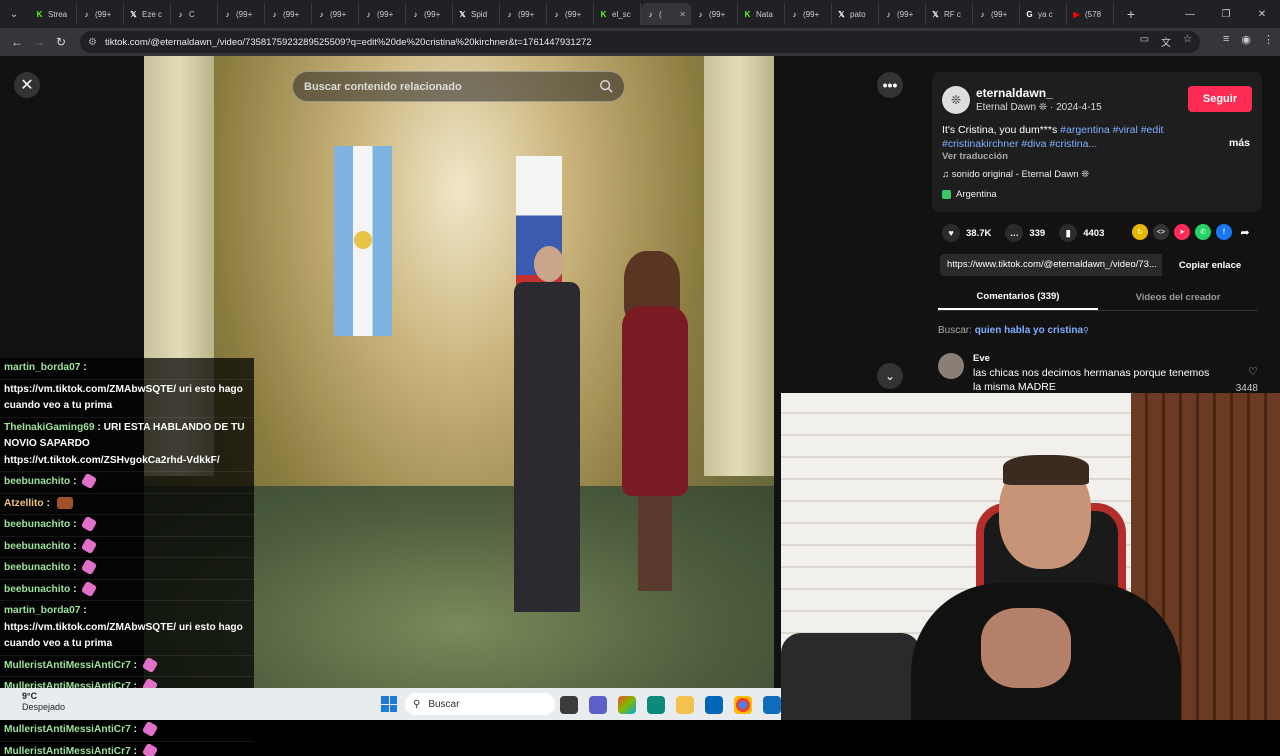 This screenshot has width=1280, height=756. Describe the element at coordinates (981, 358) in the screenshot. I see `comment-user: Eve` at that location.